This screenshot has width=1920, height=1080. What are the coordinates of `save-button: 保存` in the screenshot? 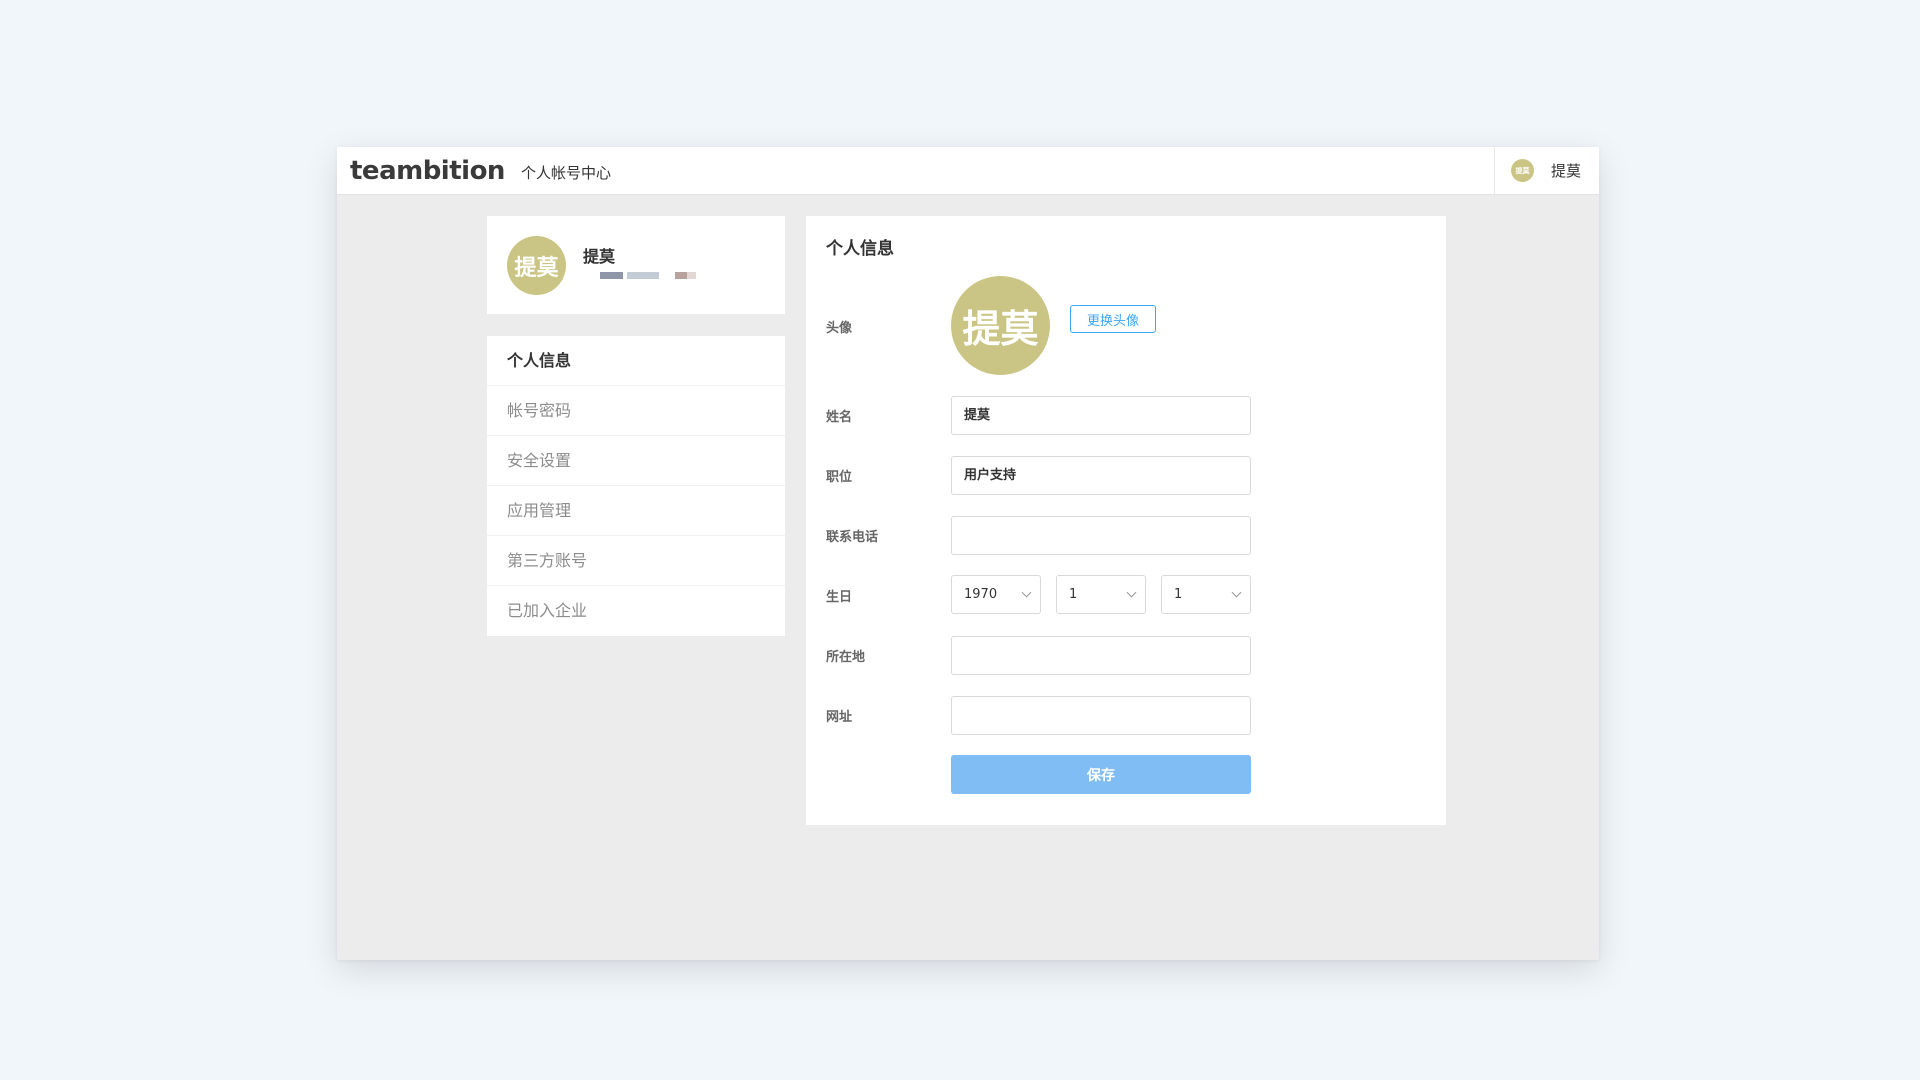 It's located at (1101, 774).